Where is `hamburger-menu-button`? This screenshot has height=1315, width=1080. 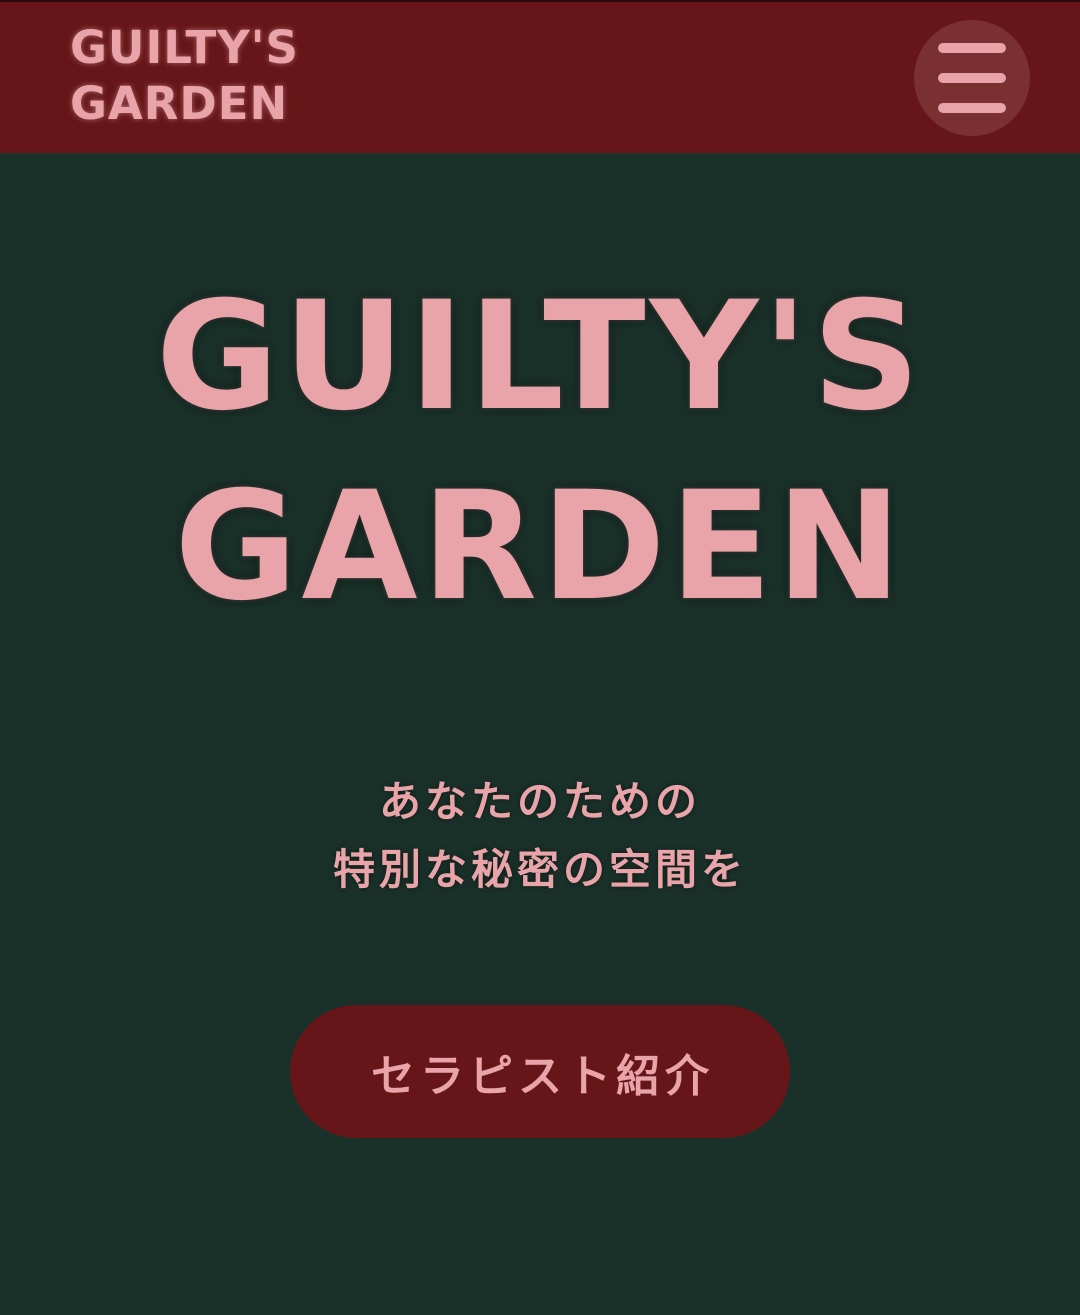 hamburger-menu-button is located at coordinates (972, 78).